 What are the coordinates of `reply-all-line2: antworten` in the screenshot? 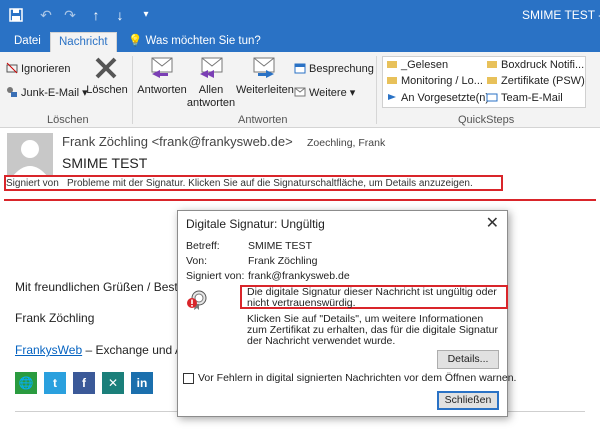 It's located at (211, 103).